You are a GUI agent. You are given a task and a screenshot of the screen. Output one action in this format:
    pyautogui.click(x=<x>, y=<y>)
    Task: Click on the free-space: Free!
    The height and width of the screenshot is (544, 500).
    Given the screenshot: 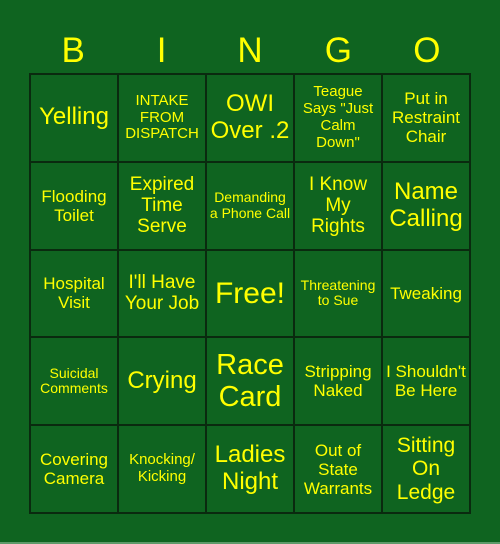 What is the action you would take?
    pyautogui.click(x=250, y=293)
    